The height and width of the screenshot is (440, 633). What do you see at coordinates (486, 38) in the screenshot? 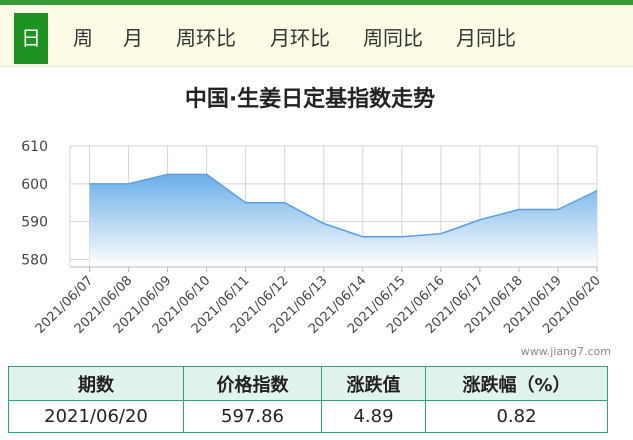
I see `tab-month-year-over-year: 月同比` at bounding box center [486, 38].